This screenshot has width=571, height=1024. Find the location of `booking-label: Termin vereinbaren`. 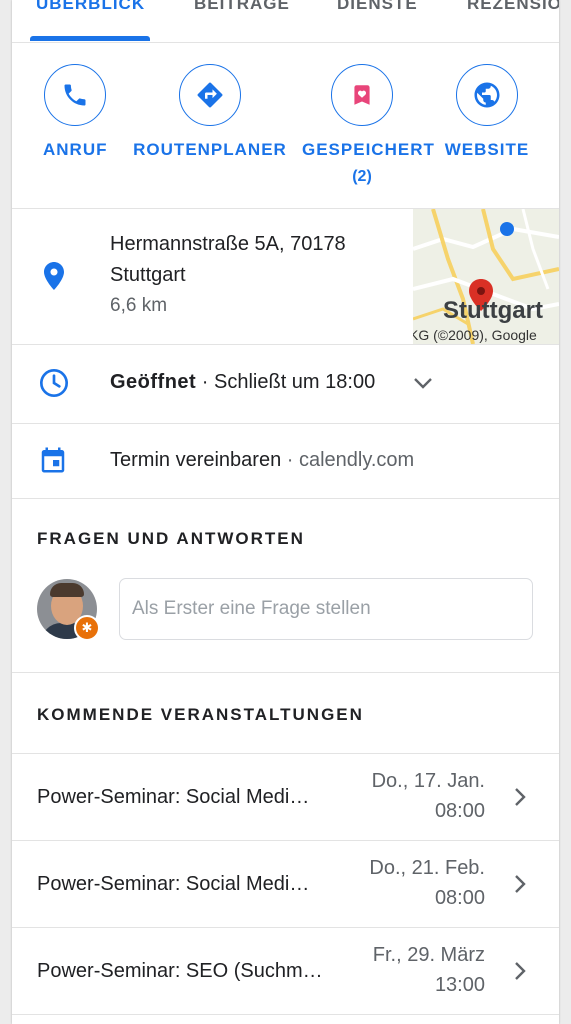

booking-label: Termin vereinbaren is located at coordinates (196, 460).